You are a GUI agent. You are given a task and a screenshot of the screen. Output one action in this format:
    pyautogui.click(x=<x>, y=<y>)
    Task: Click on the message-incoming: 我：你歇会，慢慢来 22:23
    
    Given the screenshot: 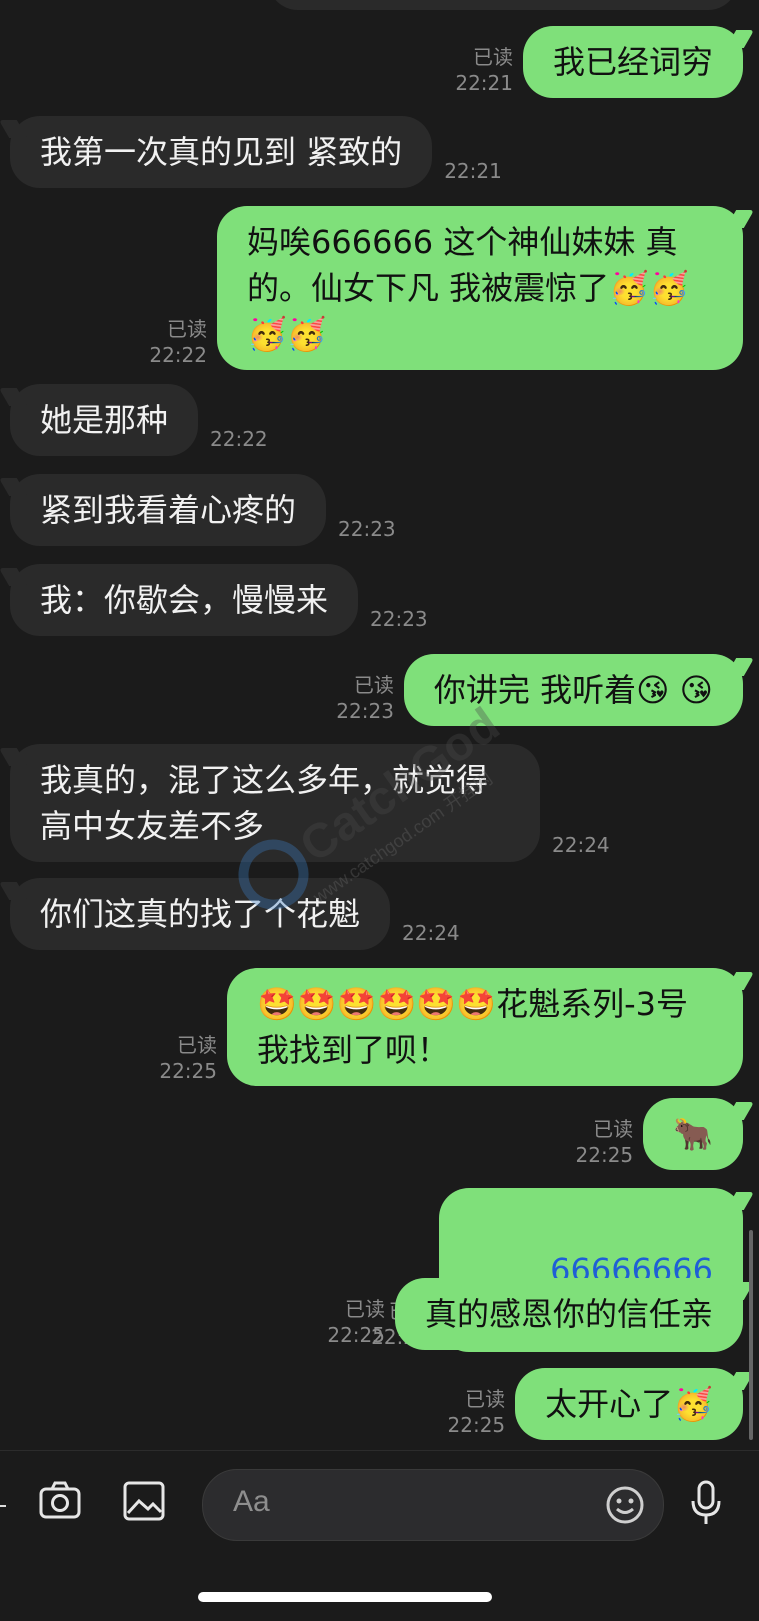 What is the action you would take?
    pyautogui.click(x=224, y=600)
    